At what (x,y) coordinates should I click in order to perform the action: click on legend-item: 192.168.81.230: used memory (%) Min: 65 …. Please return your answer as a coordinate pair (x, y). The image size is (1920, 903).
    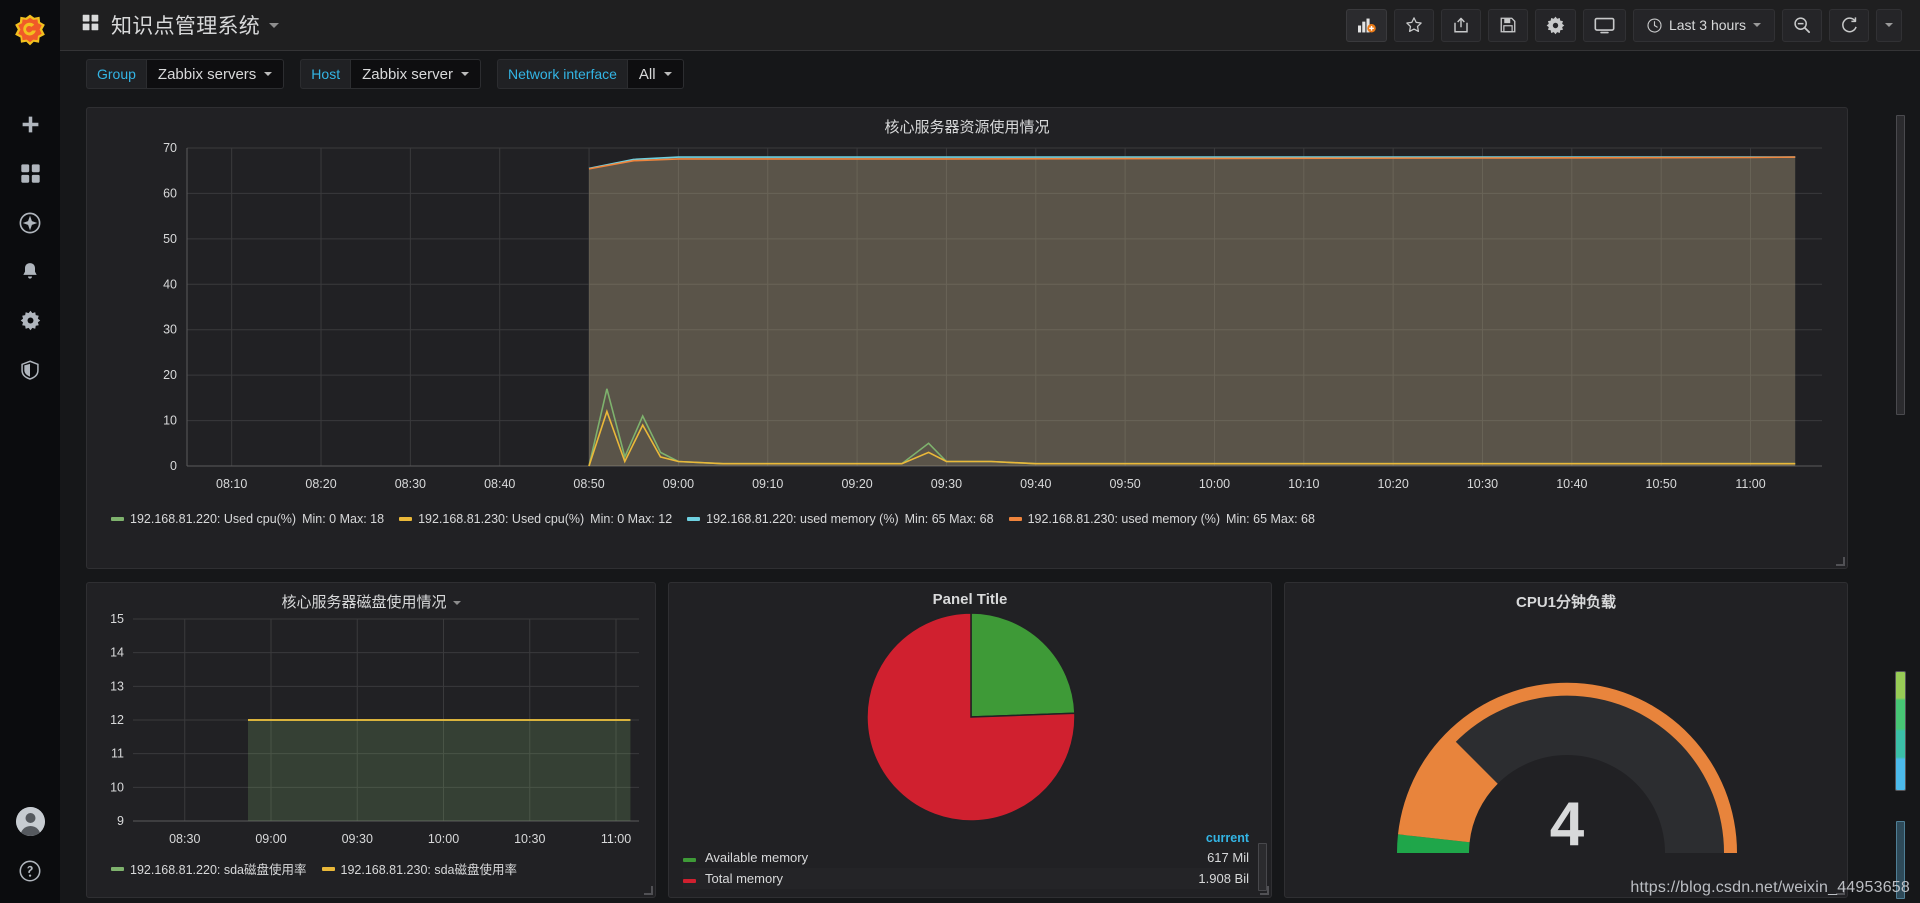
    Looking at the image, I should click on (1161, 519).